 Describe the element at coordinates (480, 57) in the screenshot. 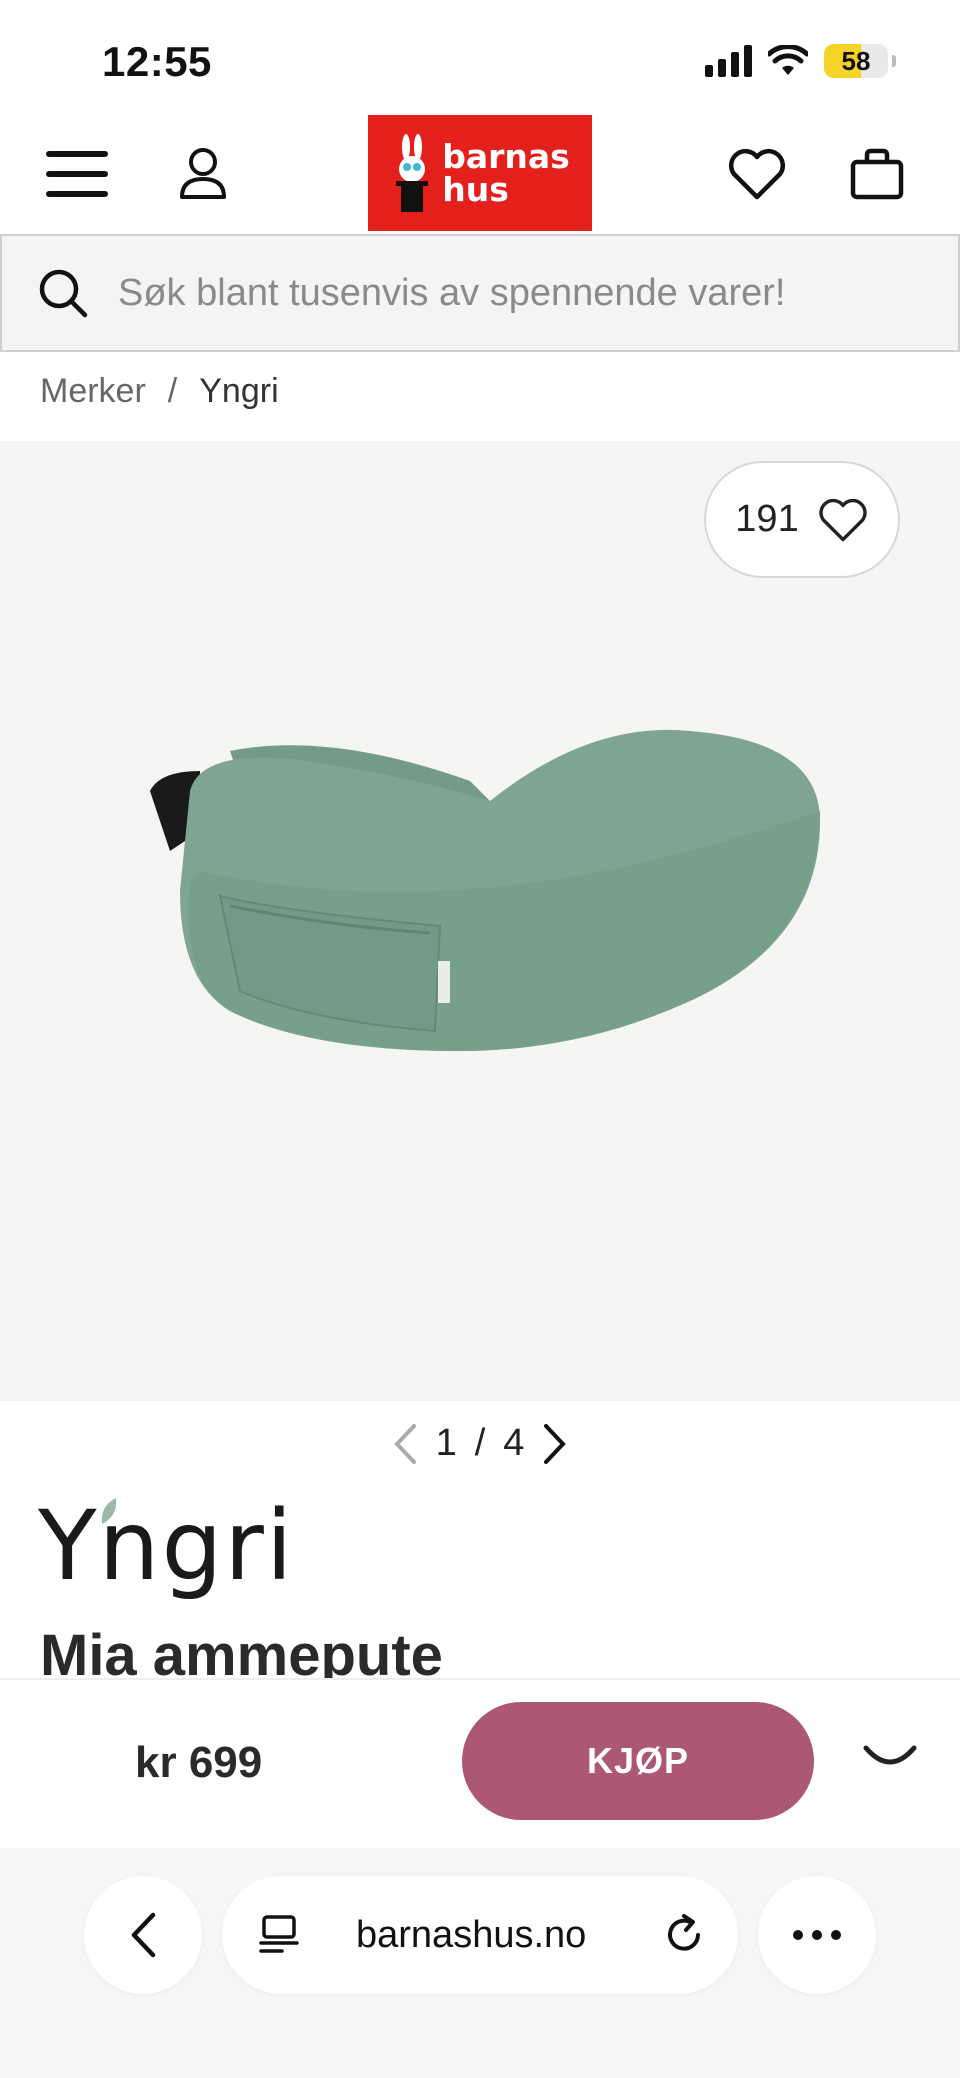

I see `status-bar: 12:55 58` at that location.